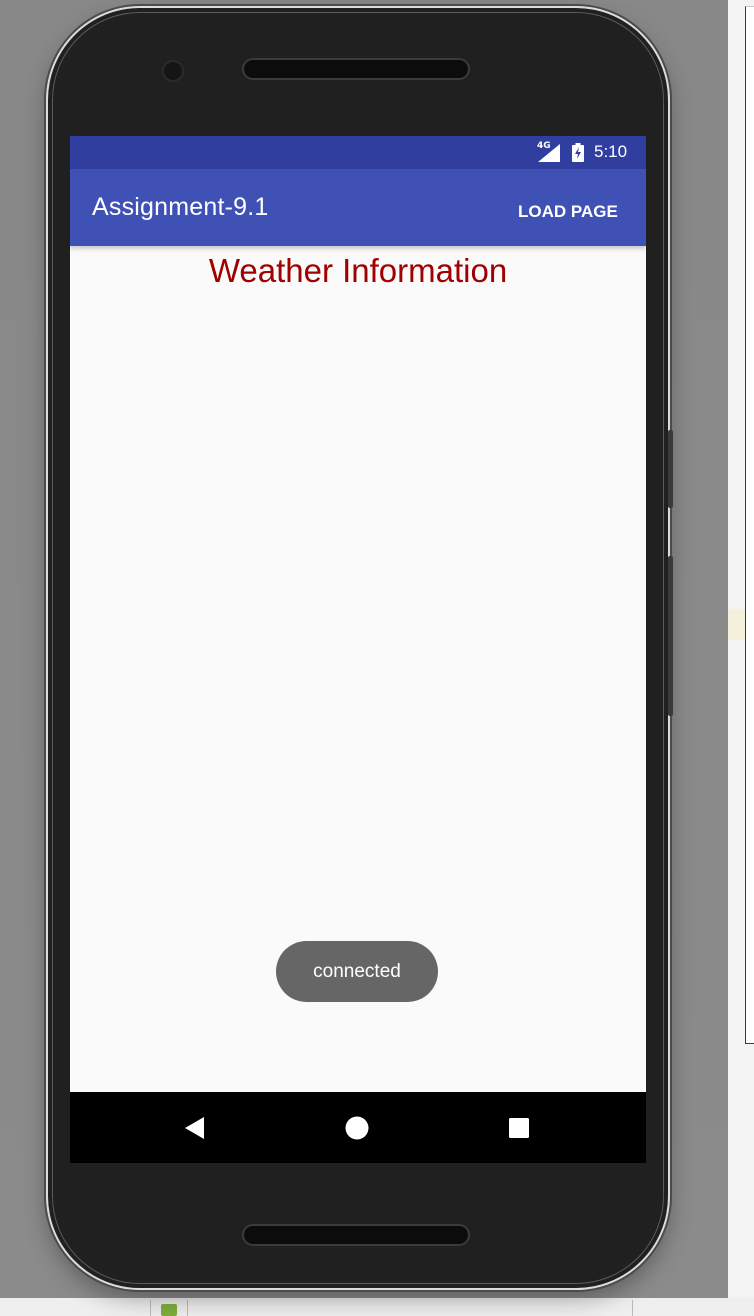 The width and height of the screenshot is (754, 1316). Describe the element at coordinates (578, 152) in the screenshot. I see `battery-charging-icon` at that location.